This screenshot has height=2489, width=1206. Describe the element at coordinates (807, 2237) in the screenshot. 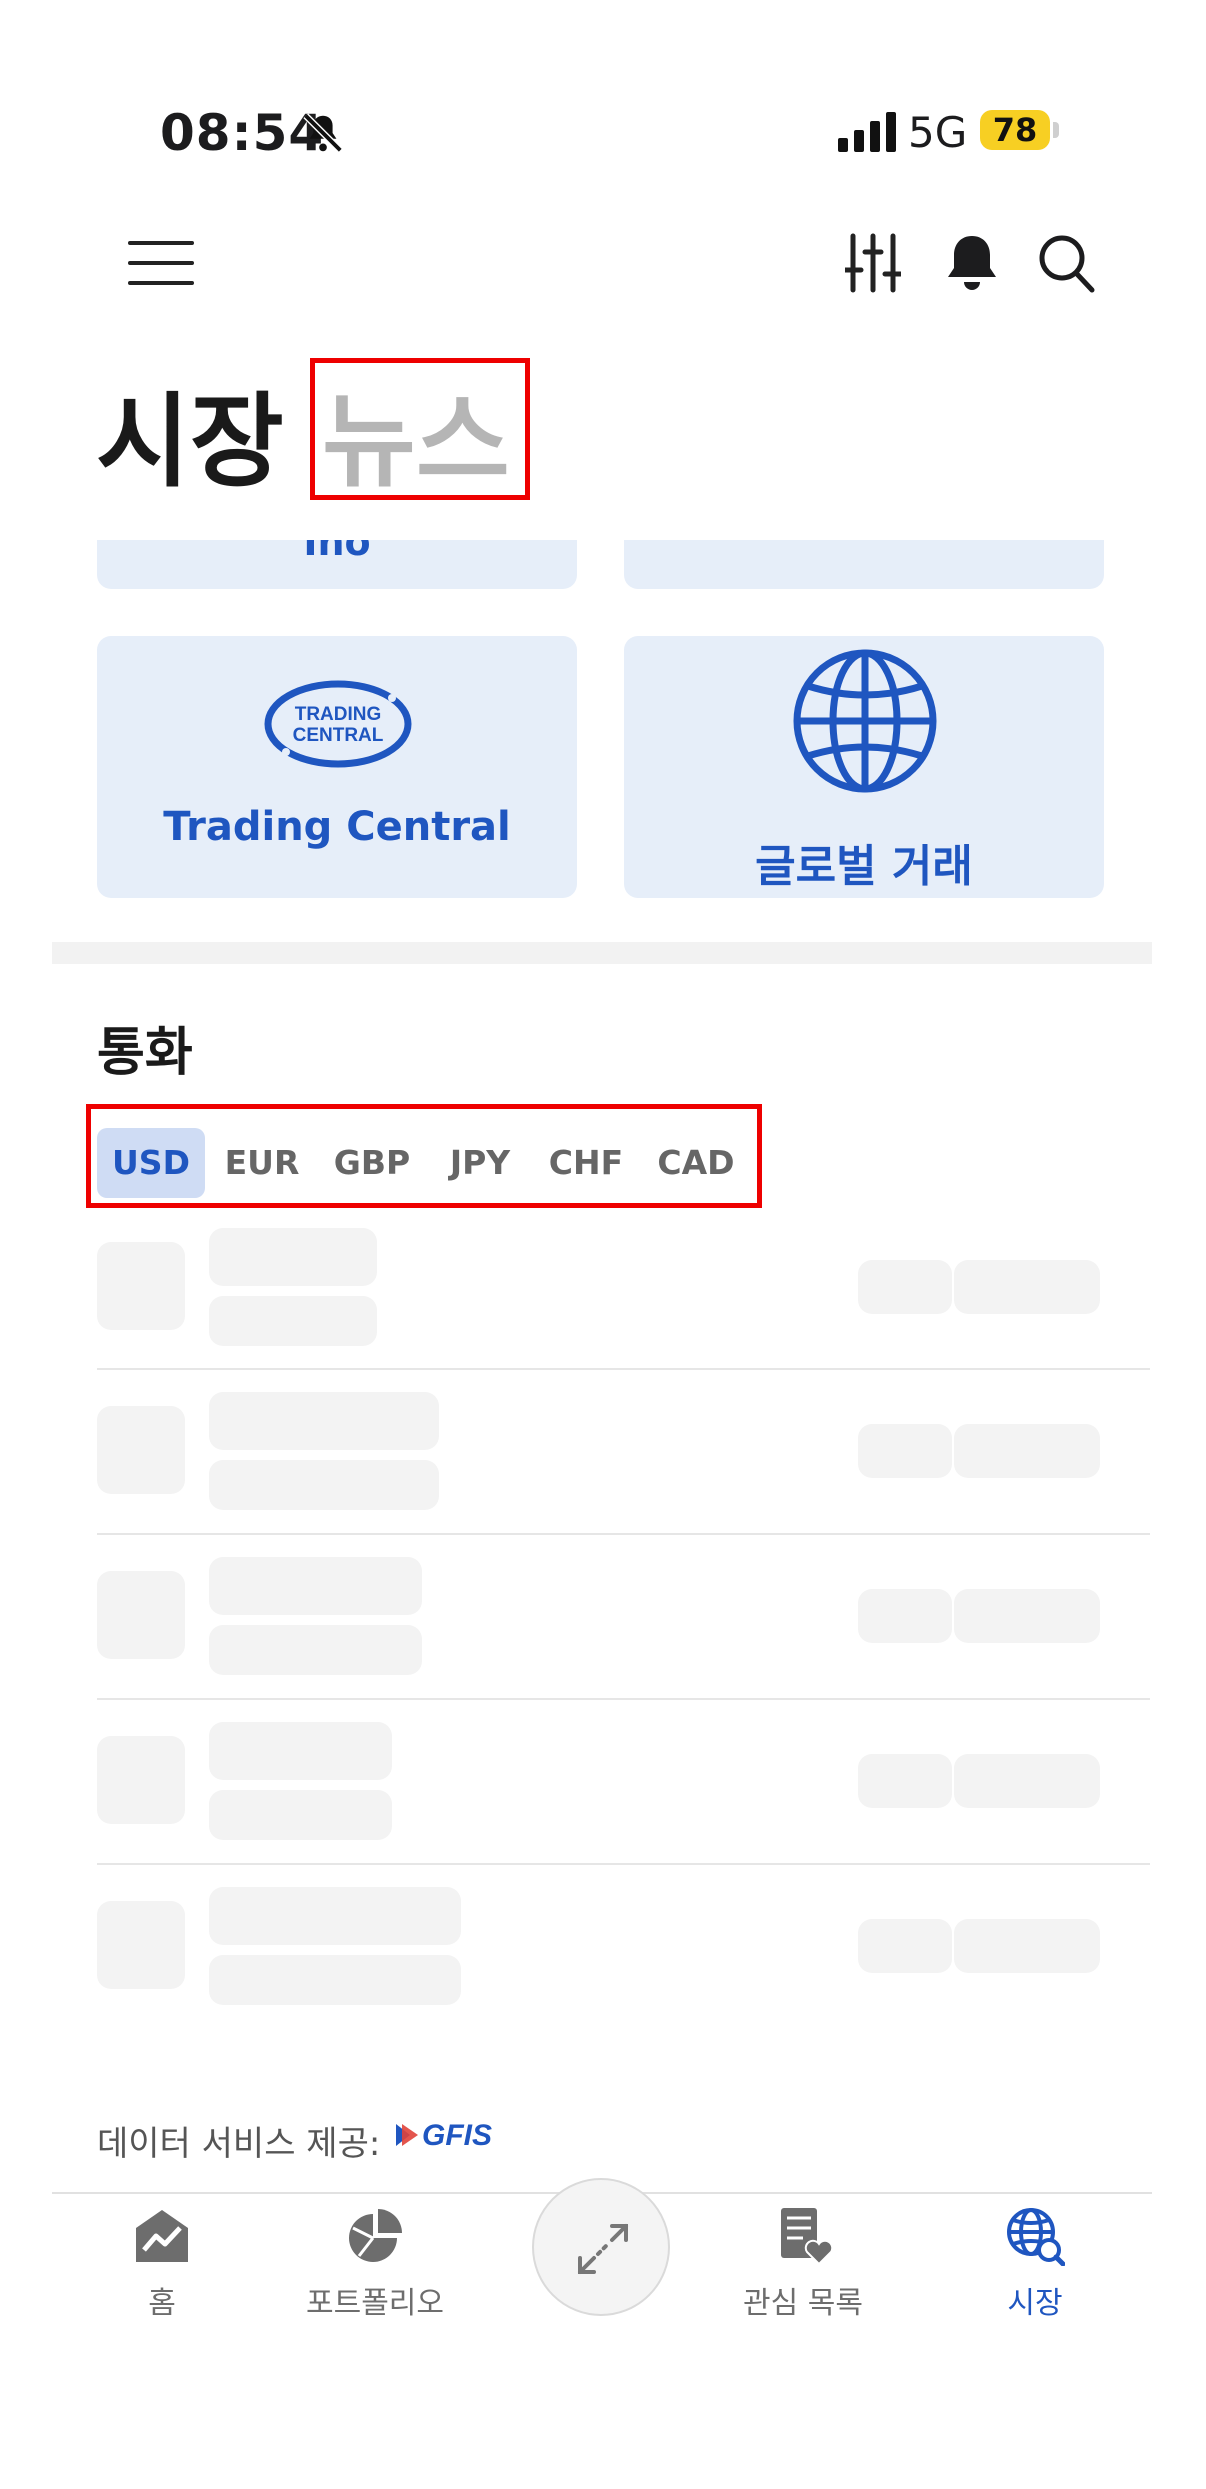

I see `watchlist-icon` at that location.